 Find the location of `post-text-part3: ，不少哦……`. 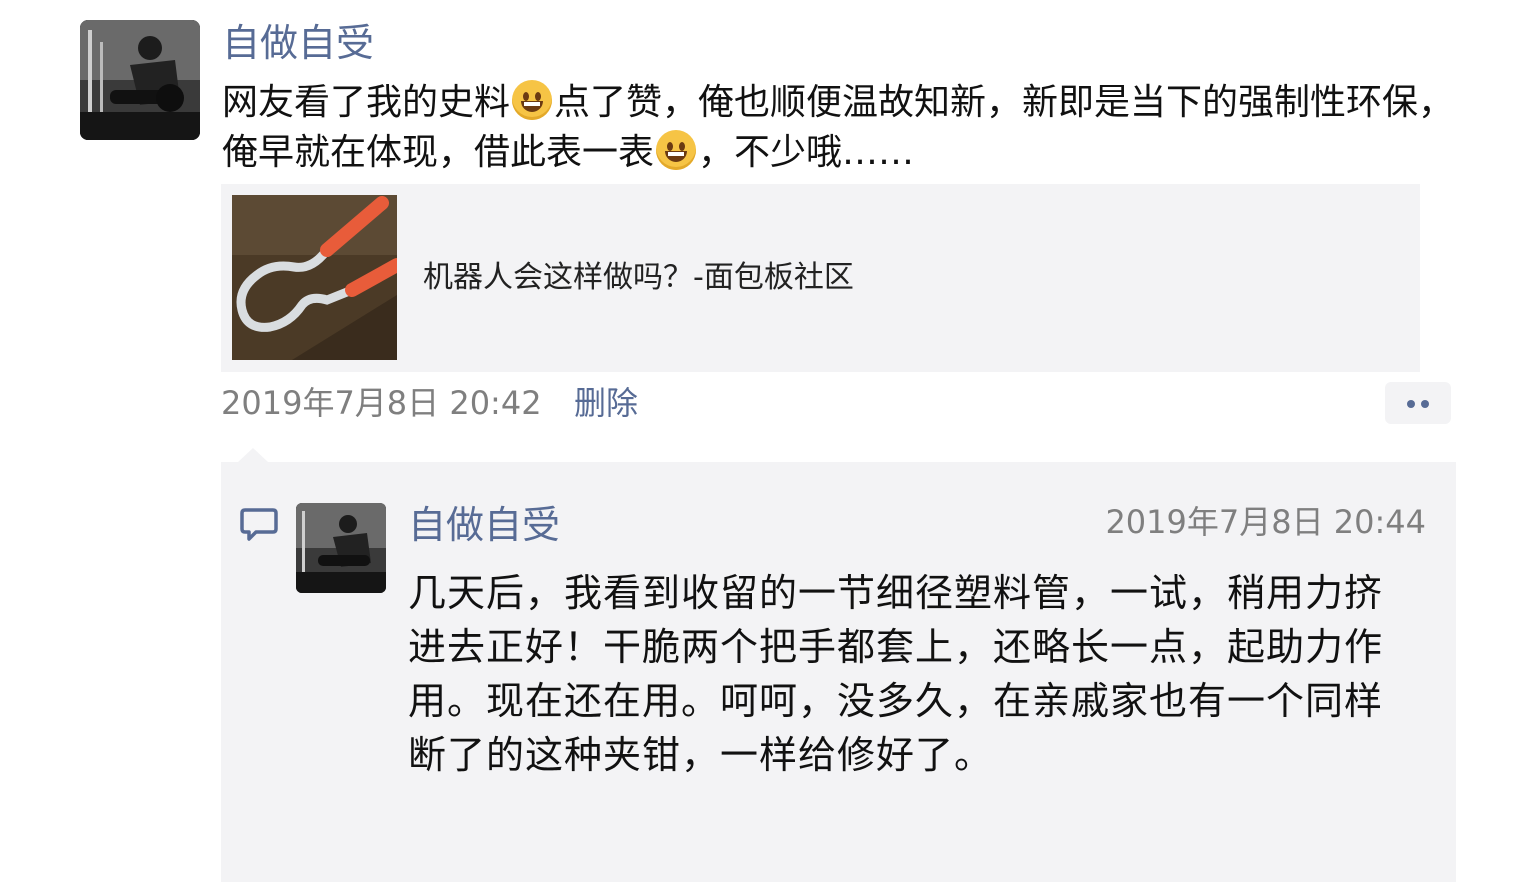

post-text-part3: ，不少哦…… is located at coordinates (806, 152).